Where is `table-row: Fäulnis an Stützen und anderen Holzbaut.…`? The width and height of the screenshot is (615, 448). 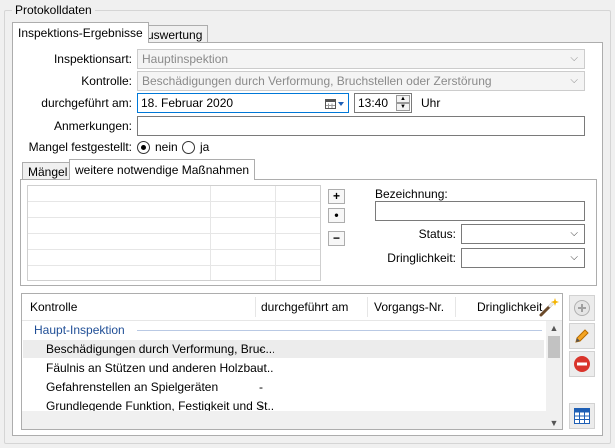
table-row: Fäulnis an Stützen und anderen Holzbaut.… is located at coordinates (283, 368).